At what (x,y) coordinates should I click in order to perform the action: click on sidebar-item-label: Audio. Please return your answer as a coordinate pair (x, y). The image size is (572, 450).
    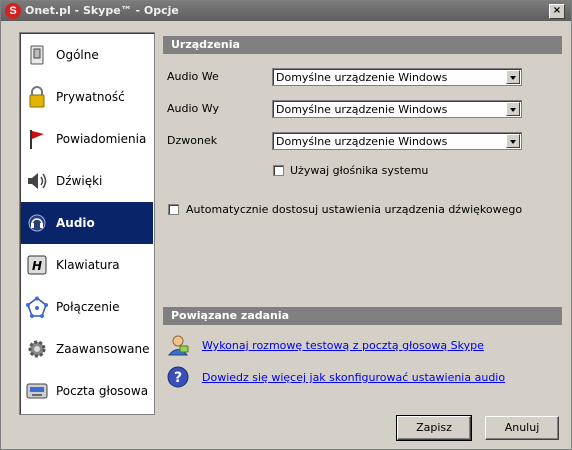
    Looking at the image, I should click on (75, 223).